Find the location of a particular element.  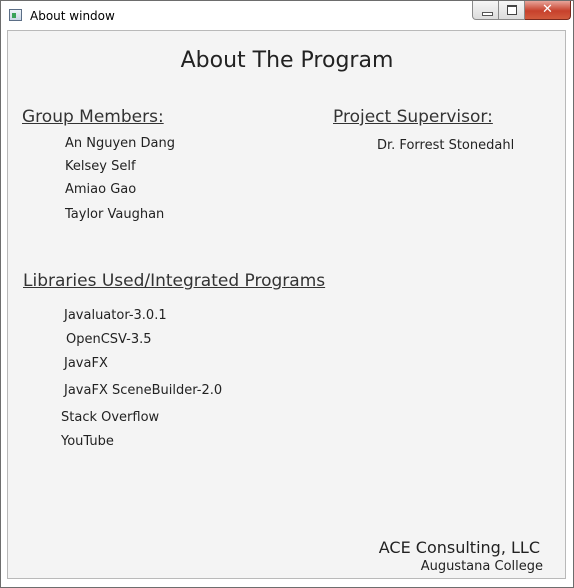

project-supervisor-header: Project Supervisor: is located at coordinates (413, 117).